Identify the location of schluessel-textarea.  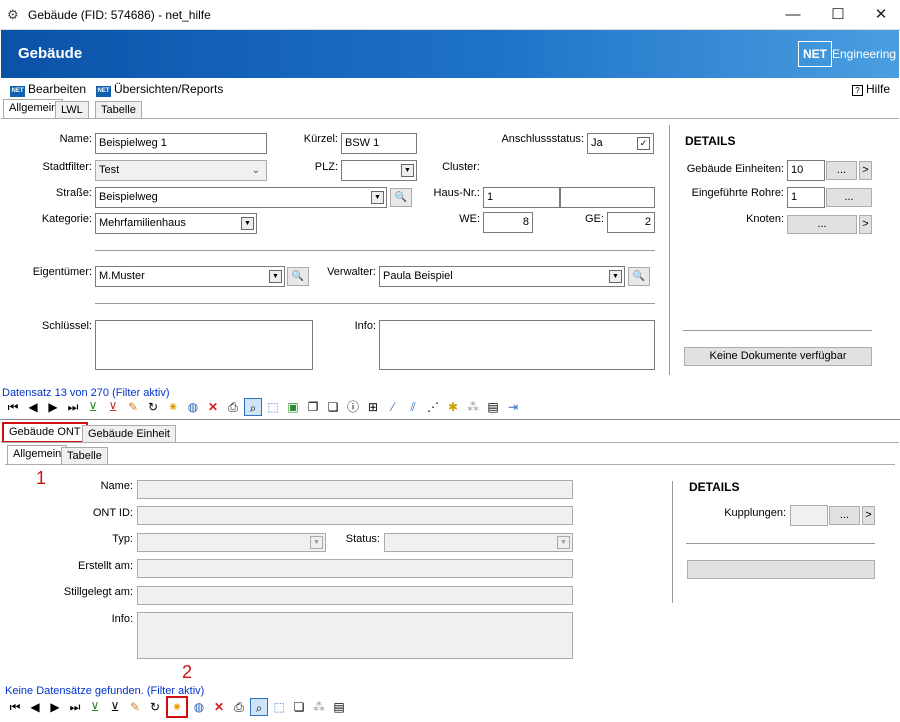
(204, 345).